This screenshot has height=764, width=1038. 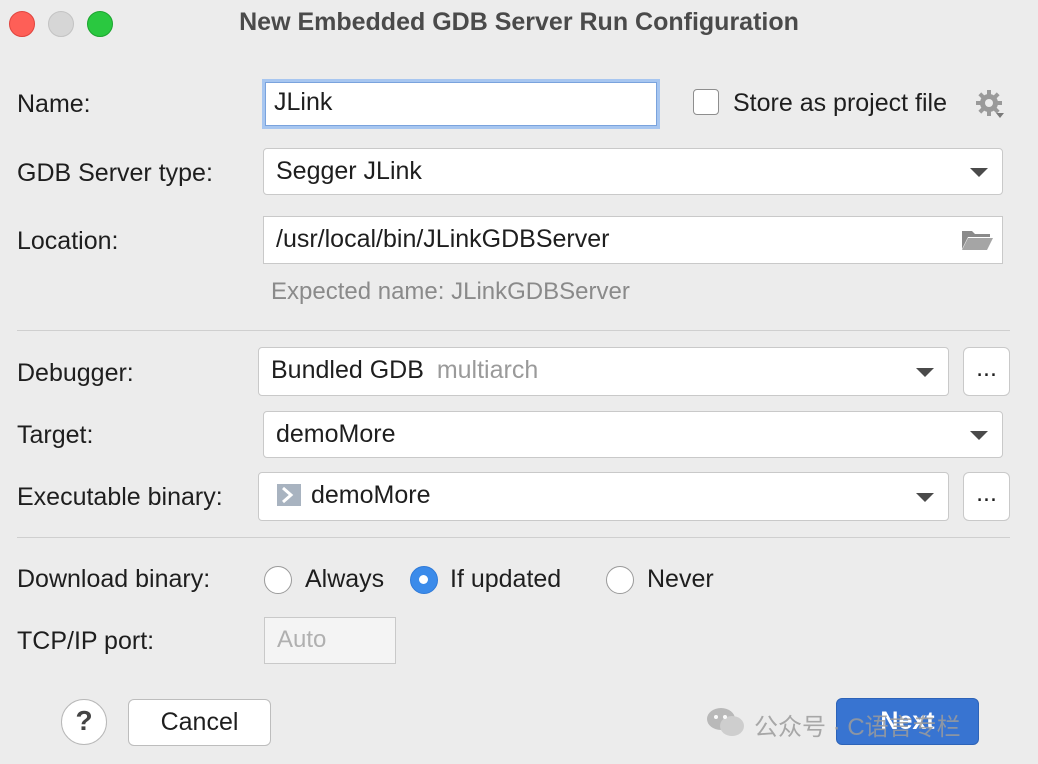 What do you see at coordinates (371, 495) in the screenshot?
I see `executable-binary-value: demoMore` at bounding box center [371, 495].